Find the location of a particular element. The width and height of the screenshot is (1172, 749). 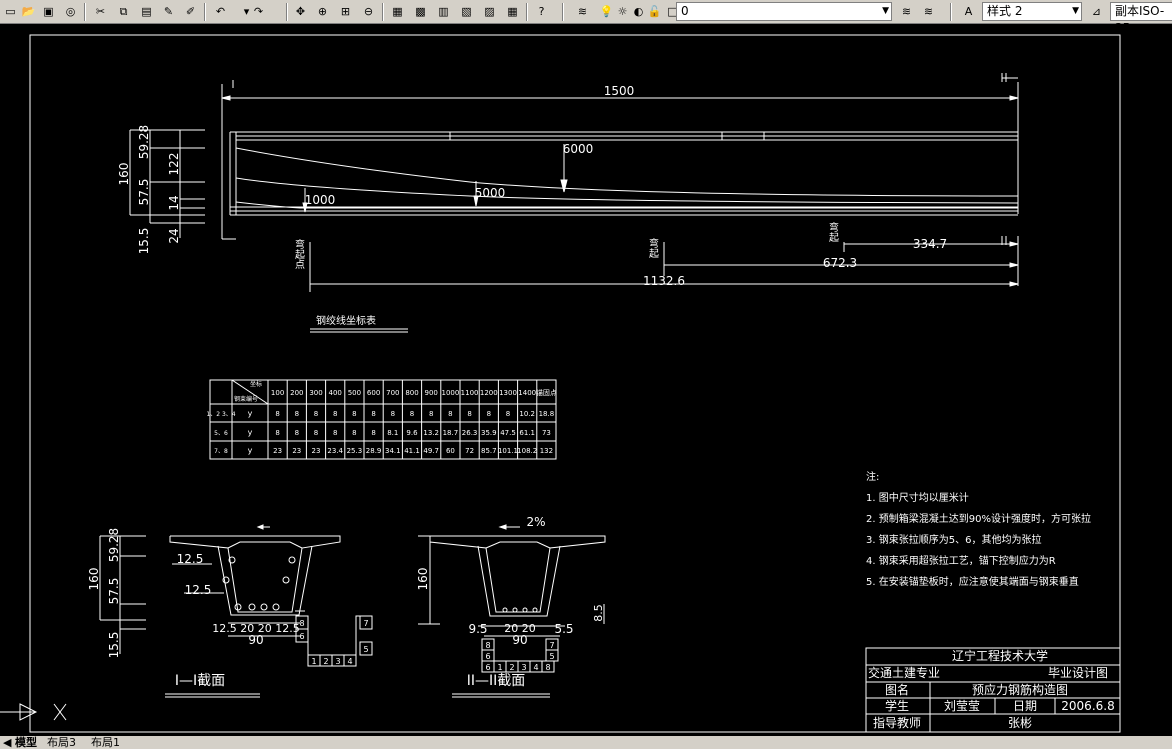

table-cell: 23 is located at coordinates (277, 451).